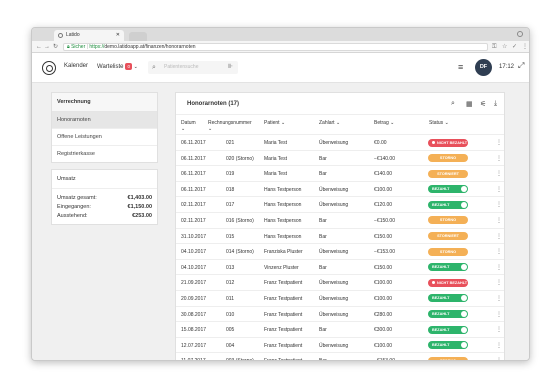  I want to click on barcode-icon: ⊪, so click(230, 67).